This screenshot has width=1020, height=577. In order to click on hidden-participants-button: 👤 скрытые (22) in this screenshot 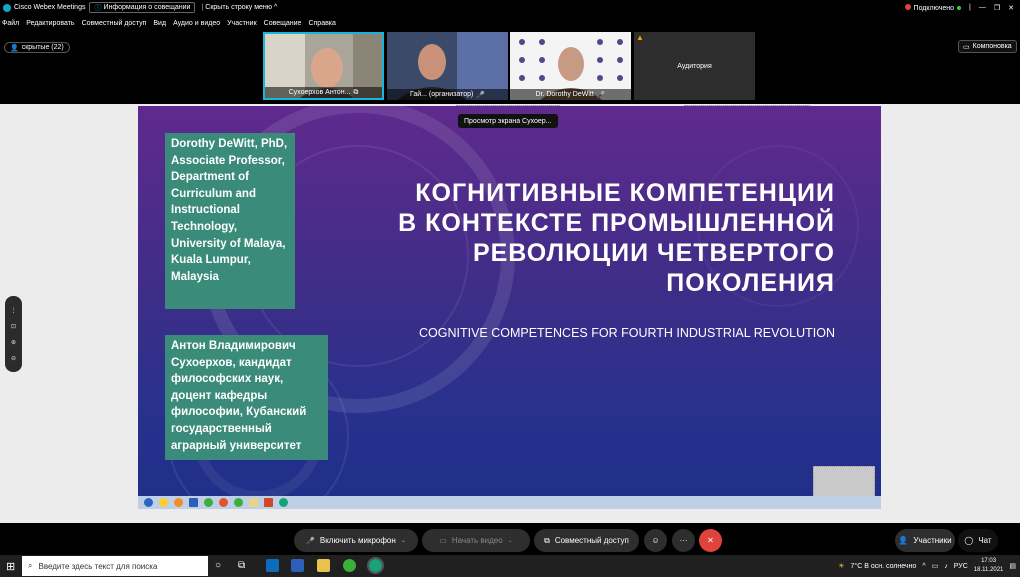, I will do `click(37, 47)`.